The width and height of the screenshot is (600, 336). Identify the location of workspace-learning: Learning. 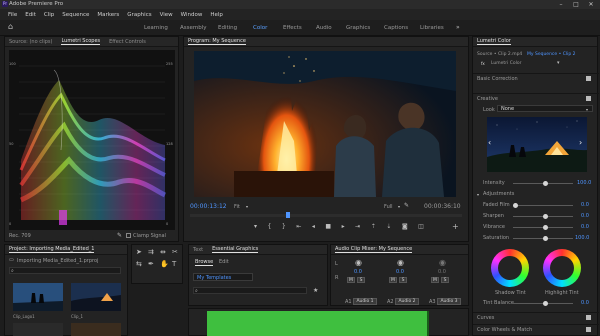
(156, 28).